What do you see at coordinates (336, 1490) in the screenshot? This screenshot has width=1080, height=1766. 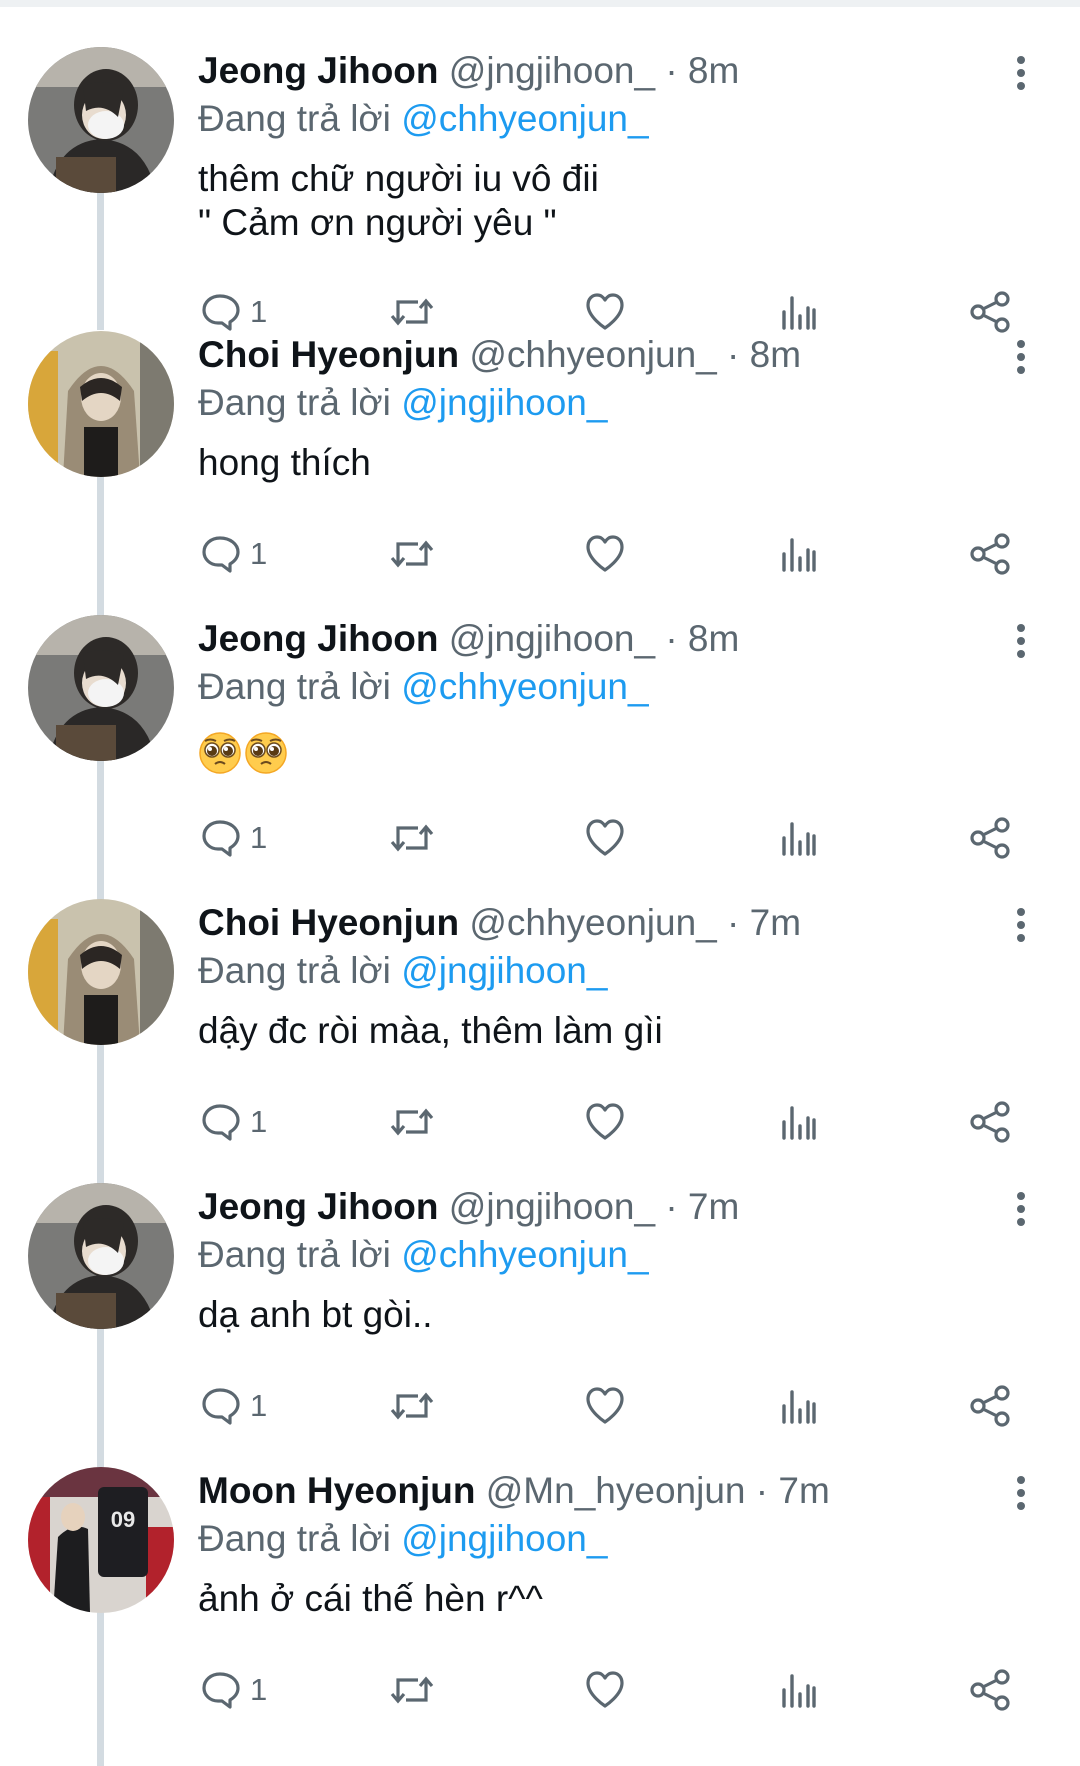 I see `display-name: Moon Hyeonjun` at bounding box center [336, 1490].